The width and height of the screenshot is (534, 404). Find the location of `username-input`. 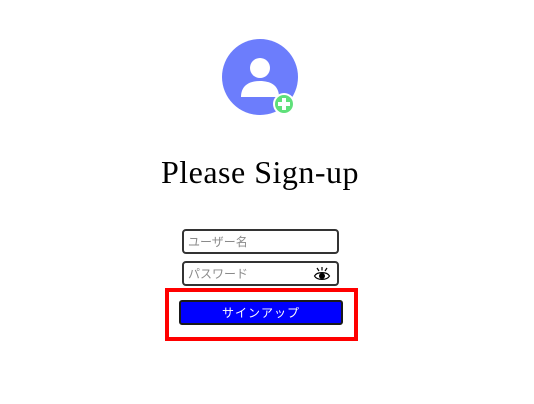

username-input is located at coordinates (260, 241).